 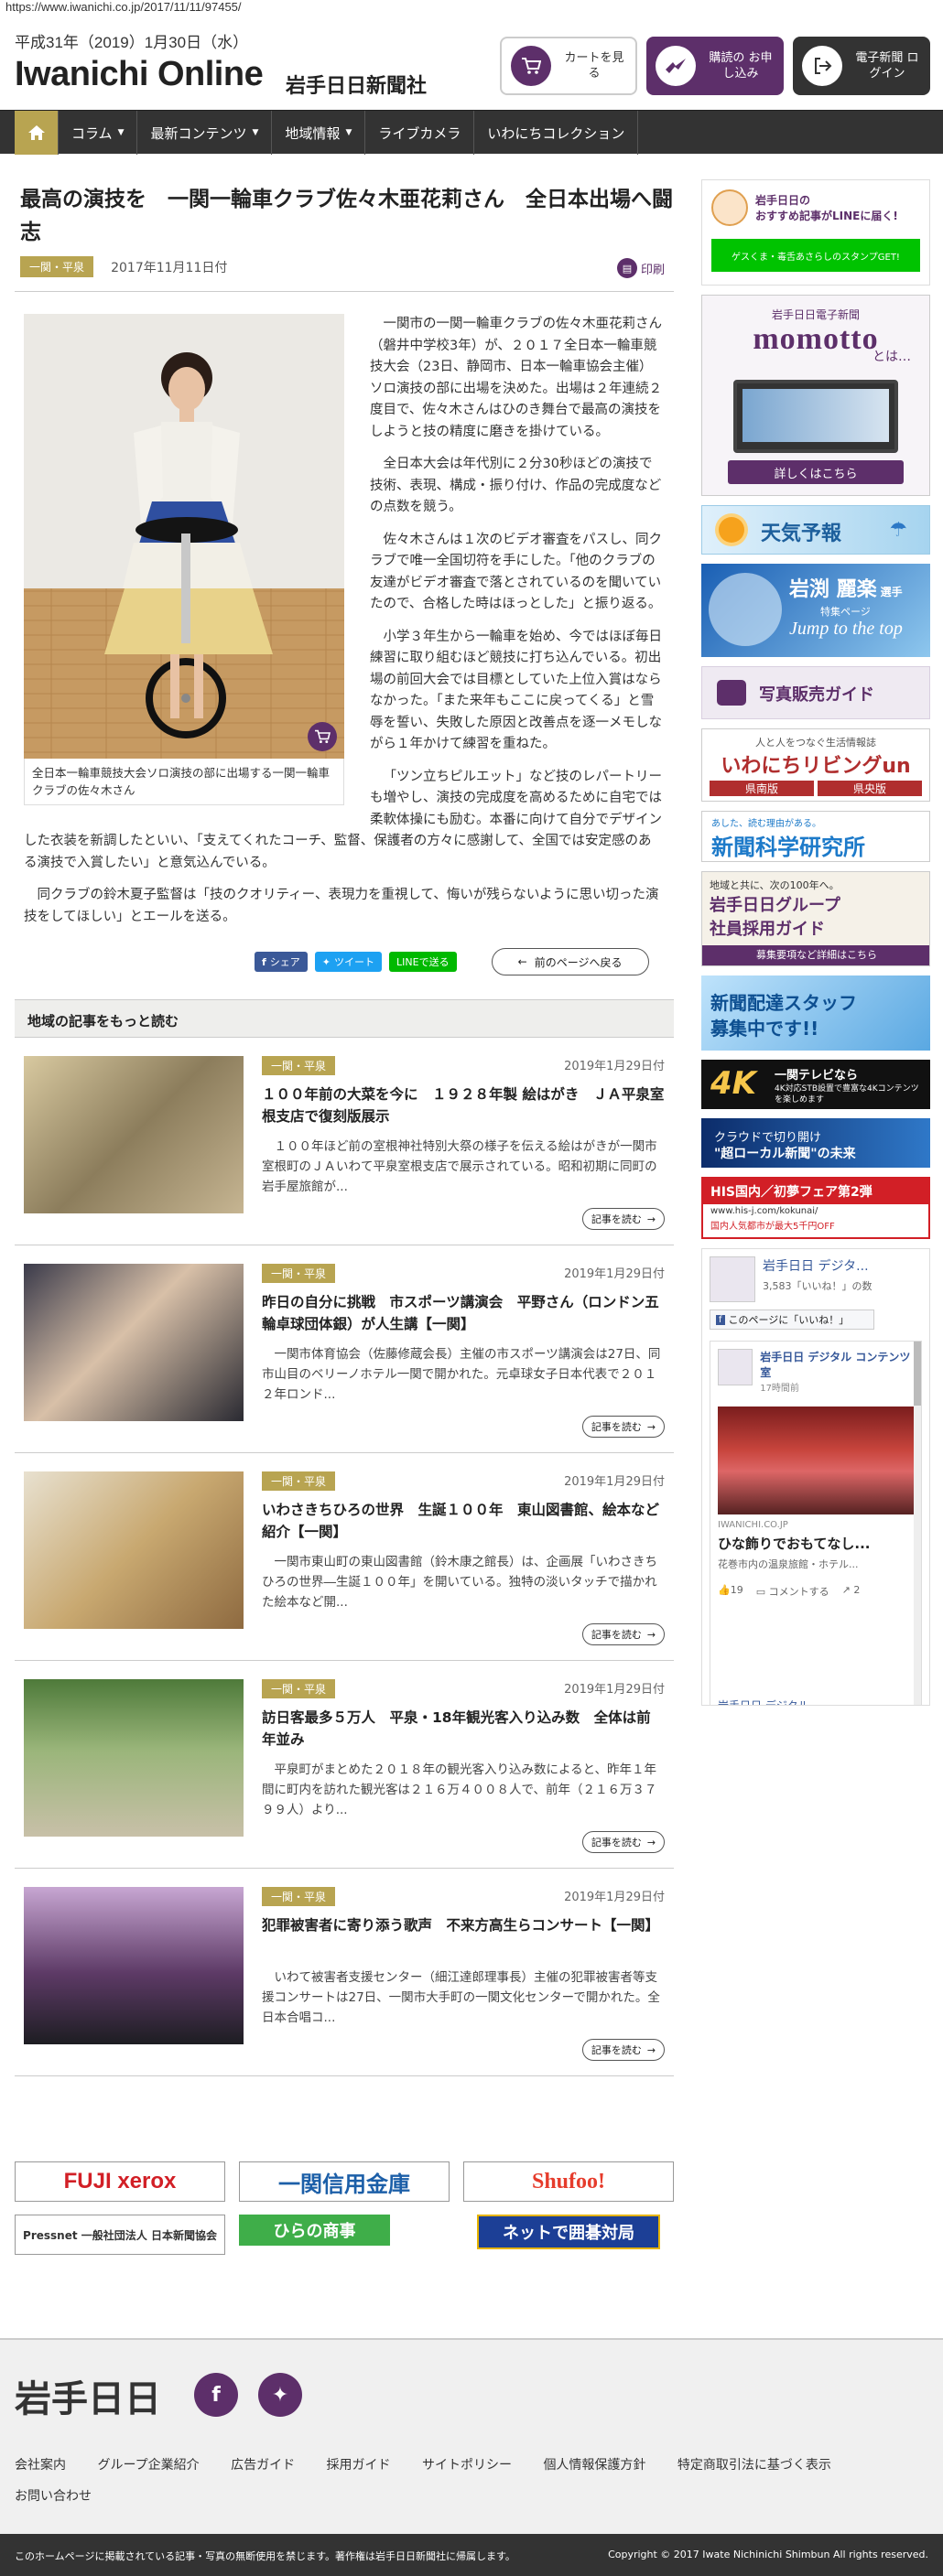 What do you see at coordinates (423, 962) in the screenshot?
I see `line-share-button: LINEで送る` at bounding box center [423, 962].